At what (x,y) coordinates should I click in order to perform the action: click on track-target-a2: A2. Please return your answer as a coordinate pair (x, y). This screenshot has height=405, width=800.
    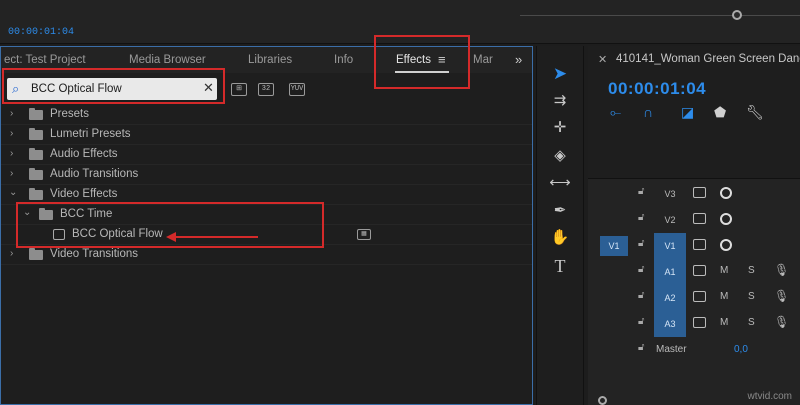
    Looking at the image, I should click on (670, 298).